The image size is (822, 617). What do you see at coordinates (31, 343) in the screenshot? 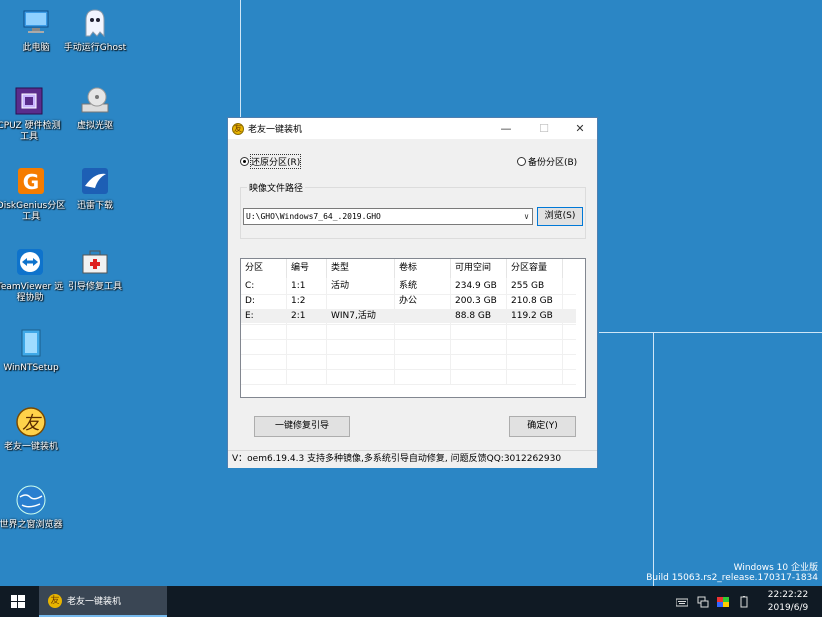
I see `winntsetup-icon` at bounding box center [31, 343].